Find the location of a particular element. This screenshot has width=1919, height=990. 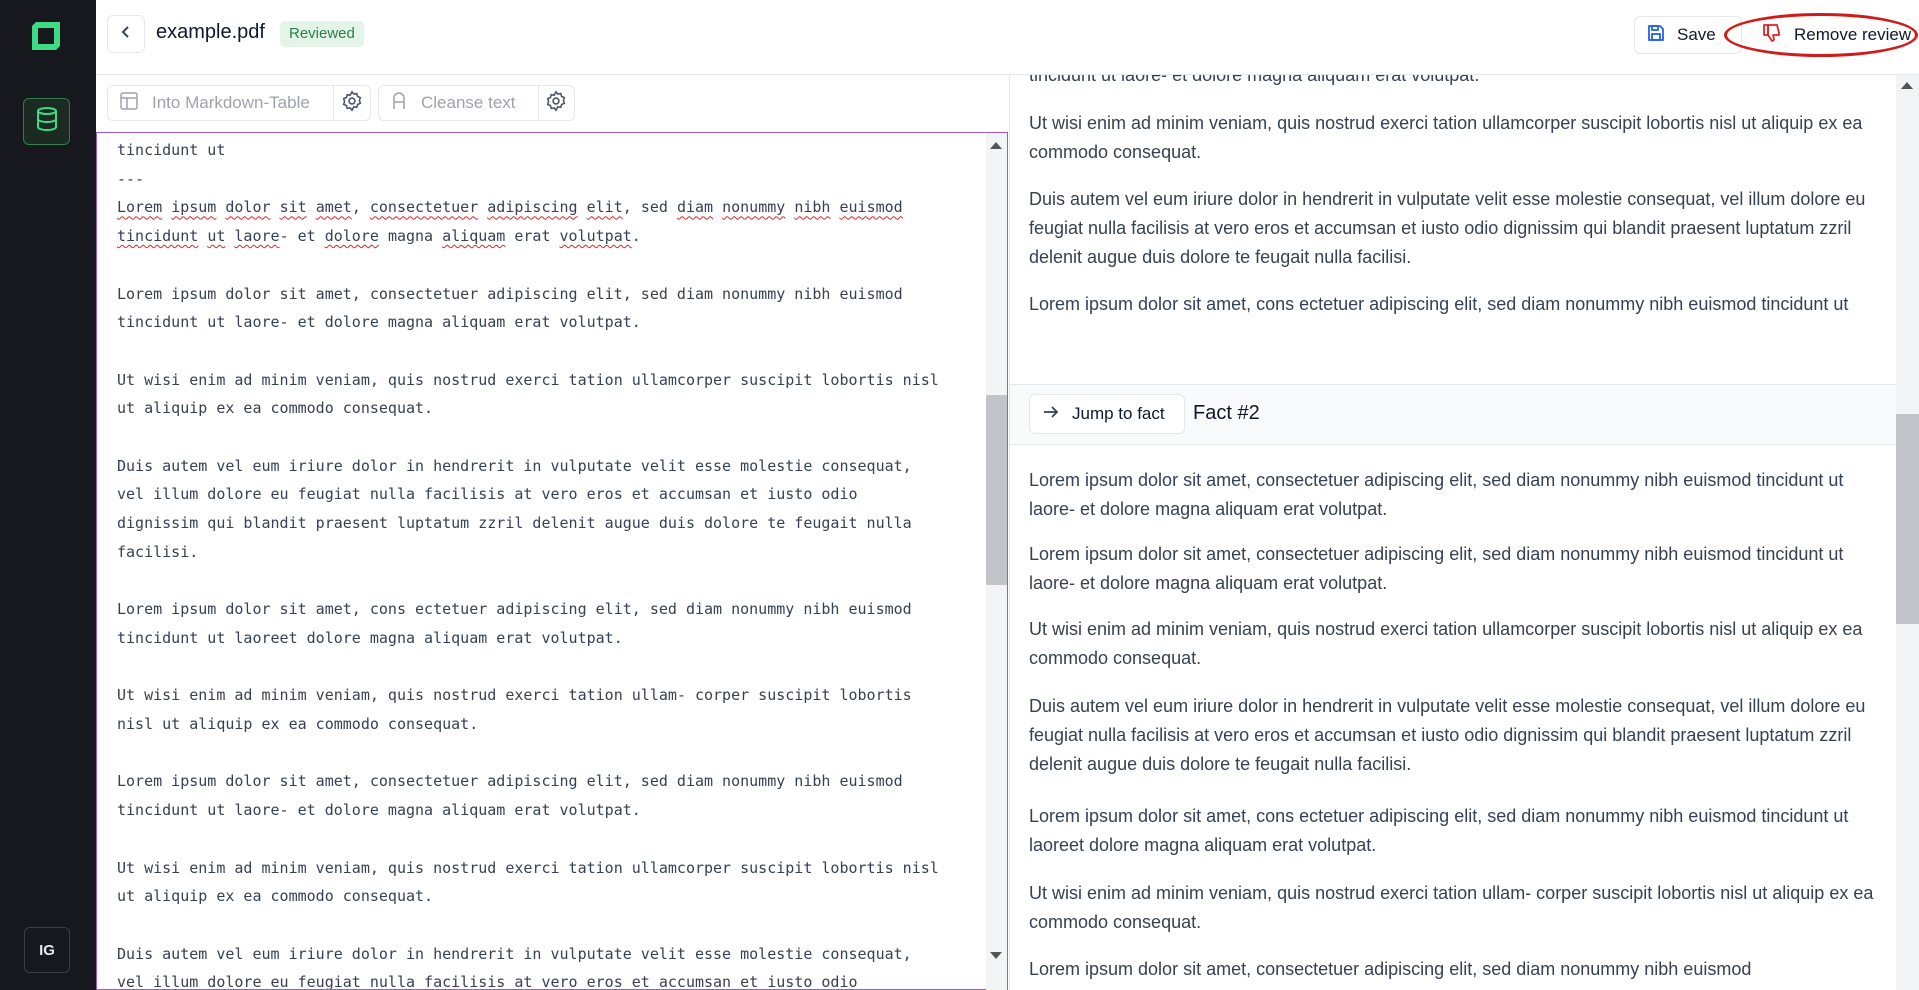

cleanse-text-tool: Cleanse text is located at coordinates (476, 103).